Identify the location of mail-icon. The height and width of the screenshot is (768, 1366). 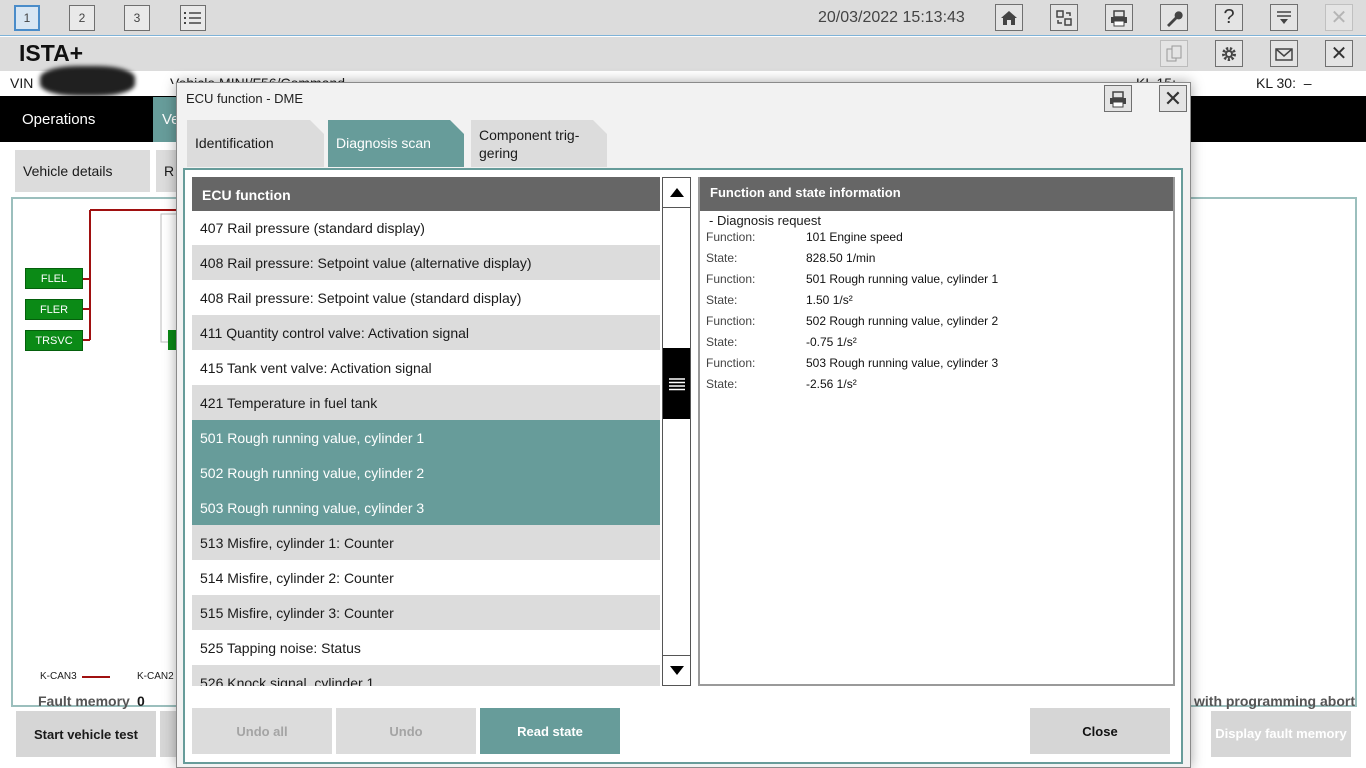
(1284, 53).